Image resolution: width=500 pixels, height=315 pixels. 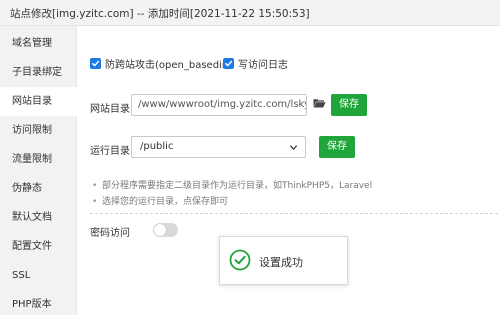 What do you see at coordinates (240, 260) in the screenshot?
I see `check-circle-icon` at bounding box center [240, 260].